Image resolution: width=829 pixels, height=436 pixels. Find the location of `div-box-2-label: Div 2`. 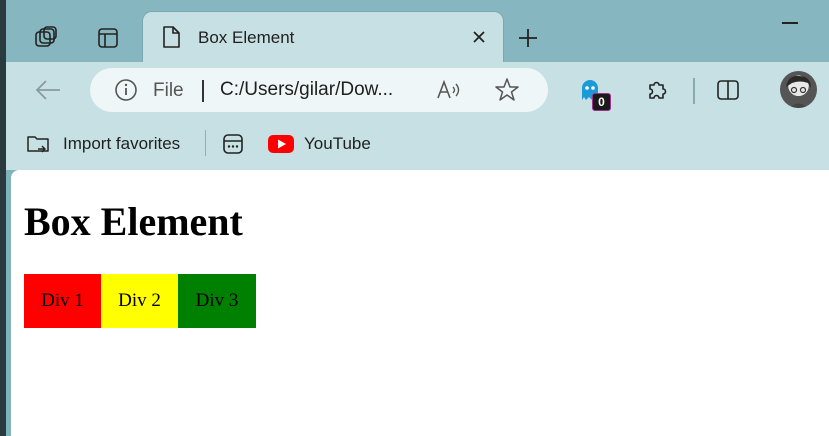

div-box-2-label: Div 2 is located at coordinates (139, 300).